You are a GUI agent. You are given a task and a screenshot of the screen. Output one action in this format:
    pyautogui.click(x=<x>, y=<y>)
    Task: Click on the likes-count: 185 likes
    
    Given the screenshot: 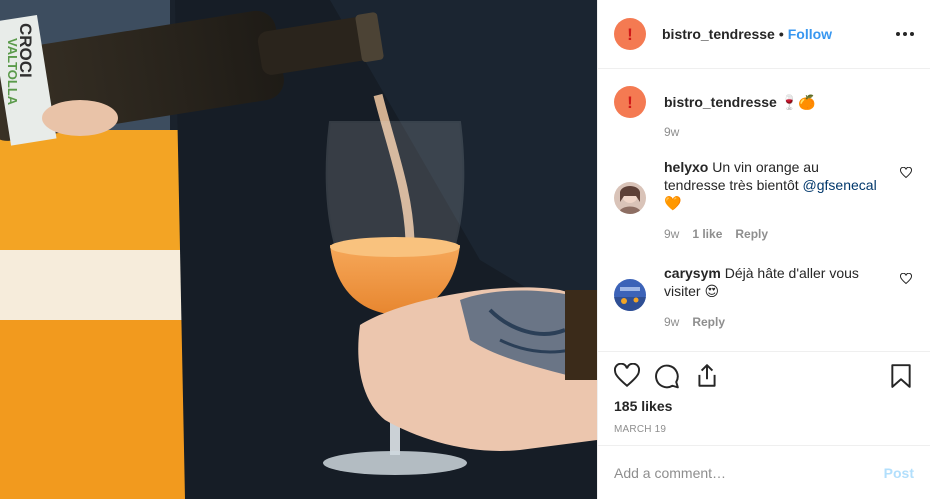 What is the action you would take?
    pyautogui.click(x=764, y=406)
    